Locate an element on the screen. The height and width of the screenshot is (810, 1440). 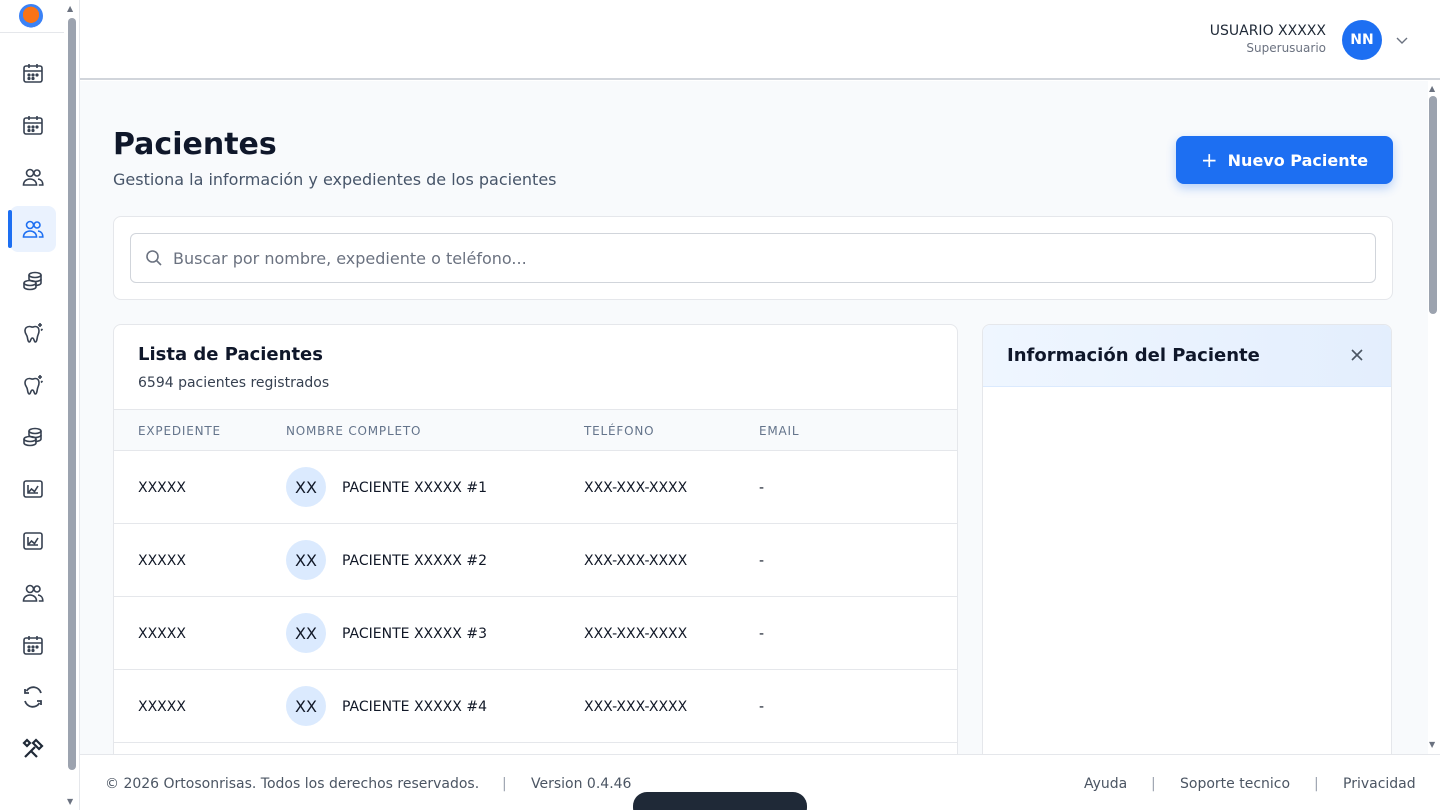
footer-link-privacidad: Privacidad is located at coordinates (1379, 784).